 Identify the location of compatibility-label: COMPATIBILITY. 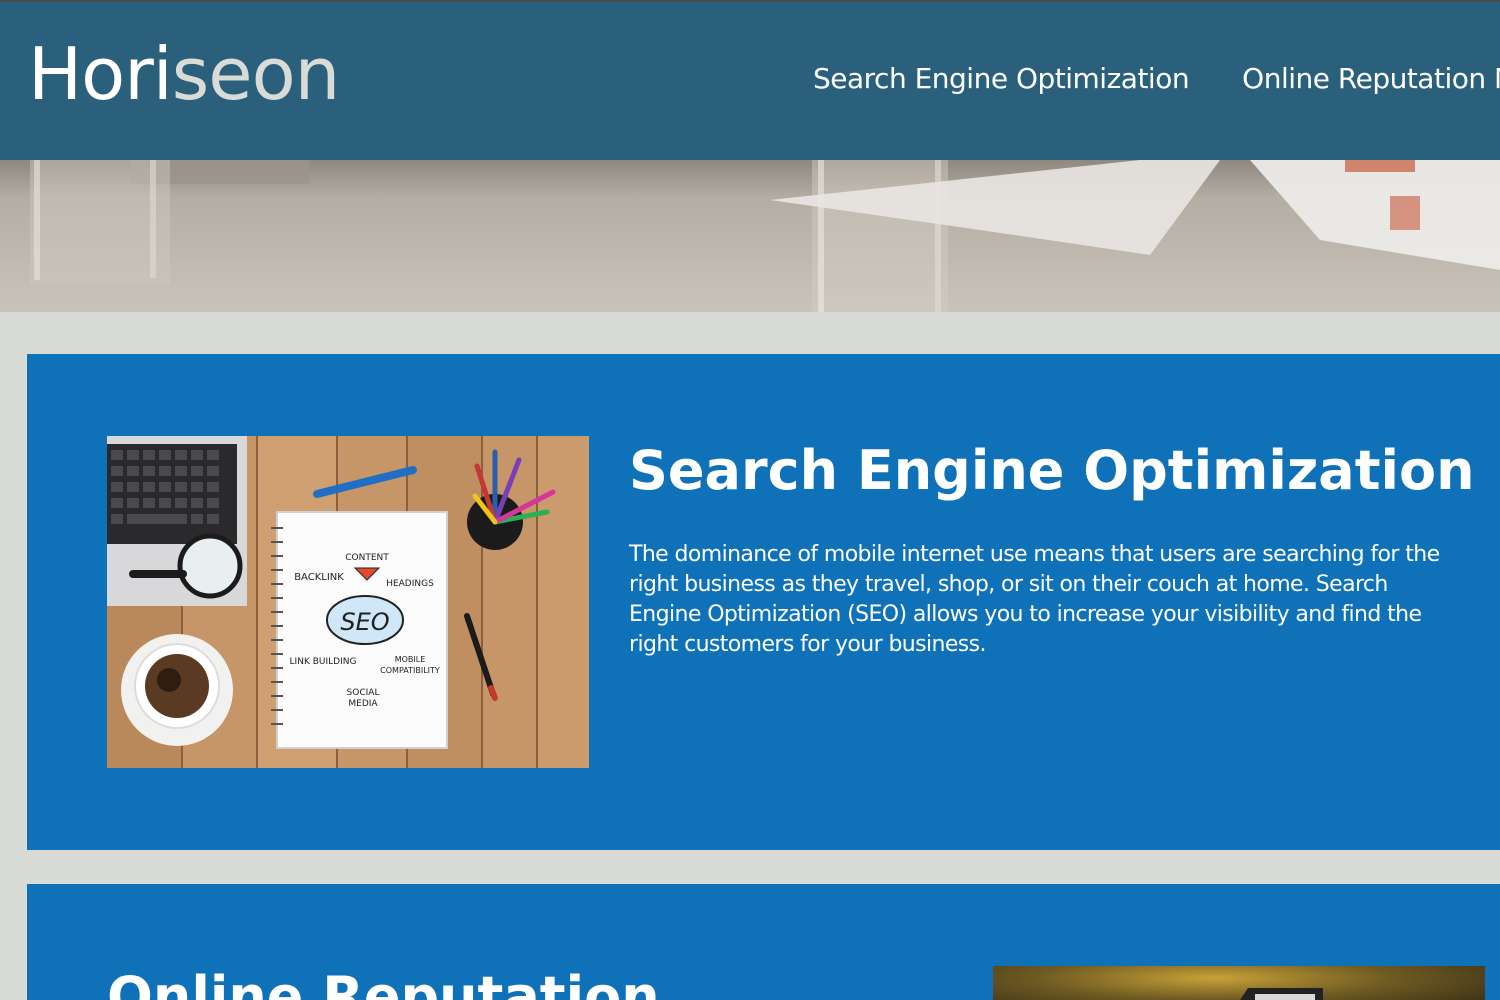
(410, 670).